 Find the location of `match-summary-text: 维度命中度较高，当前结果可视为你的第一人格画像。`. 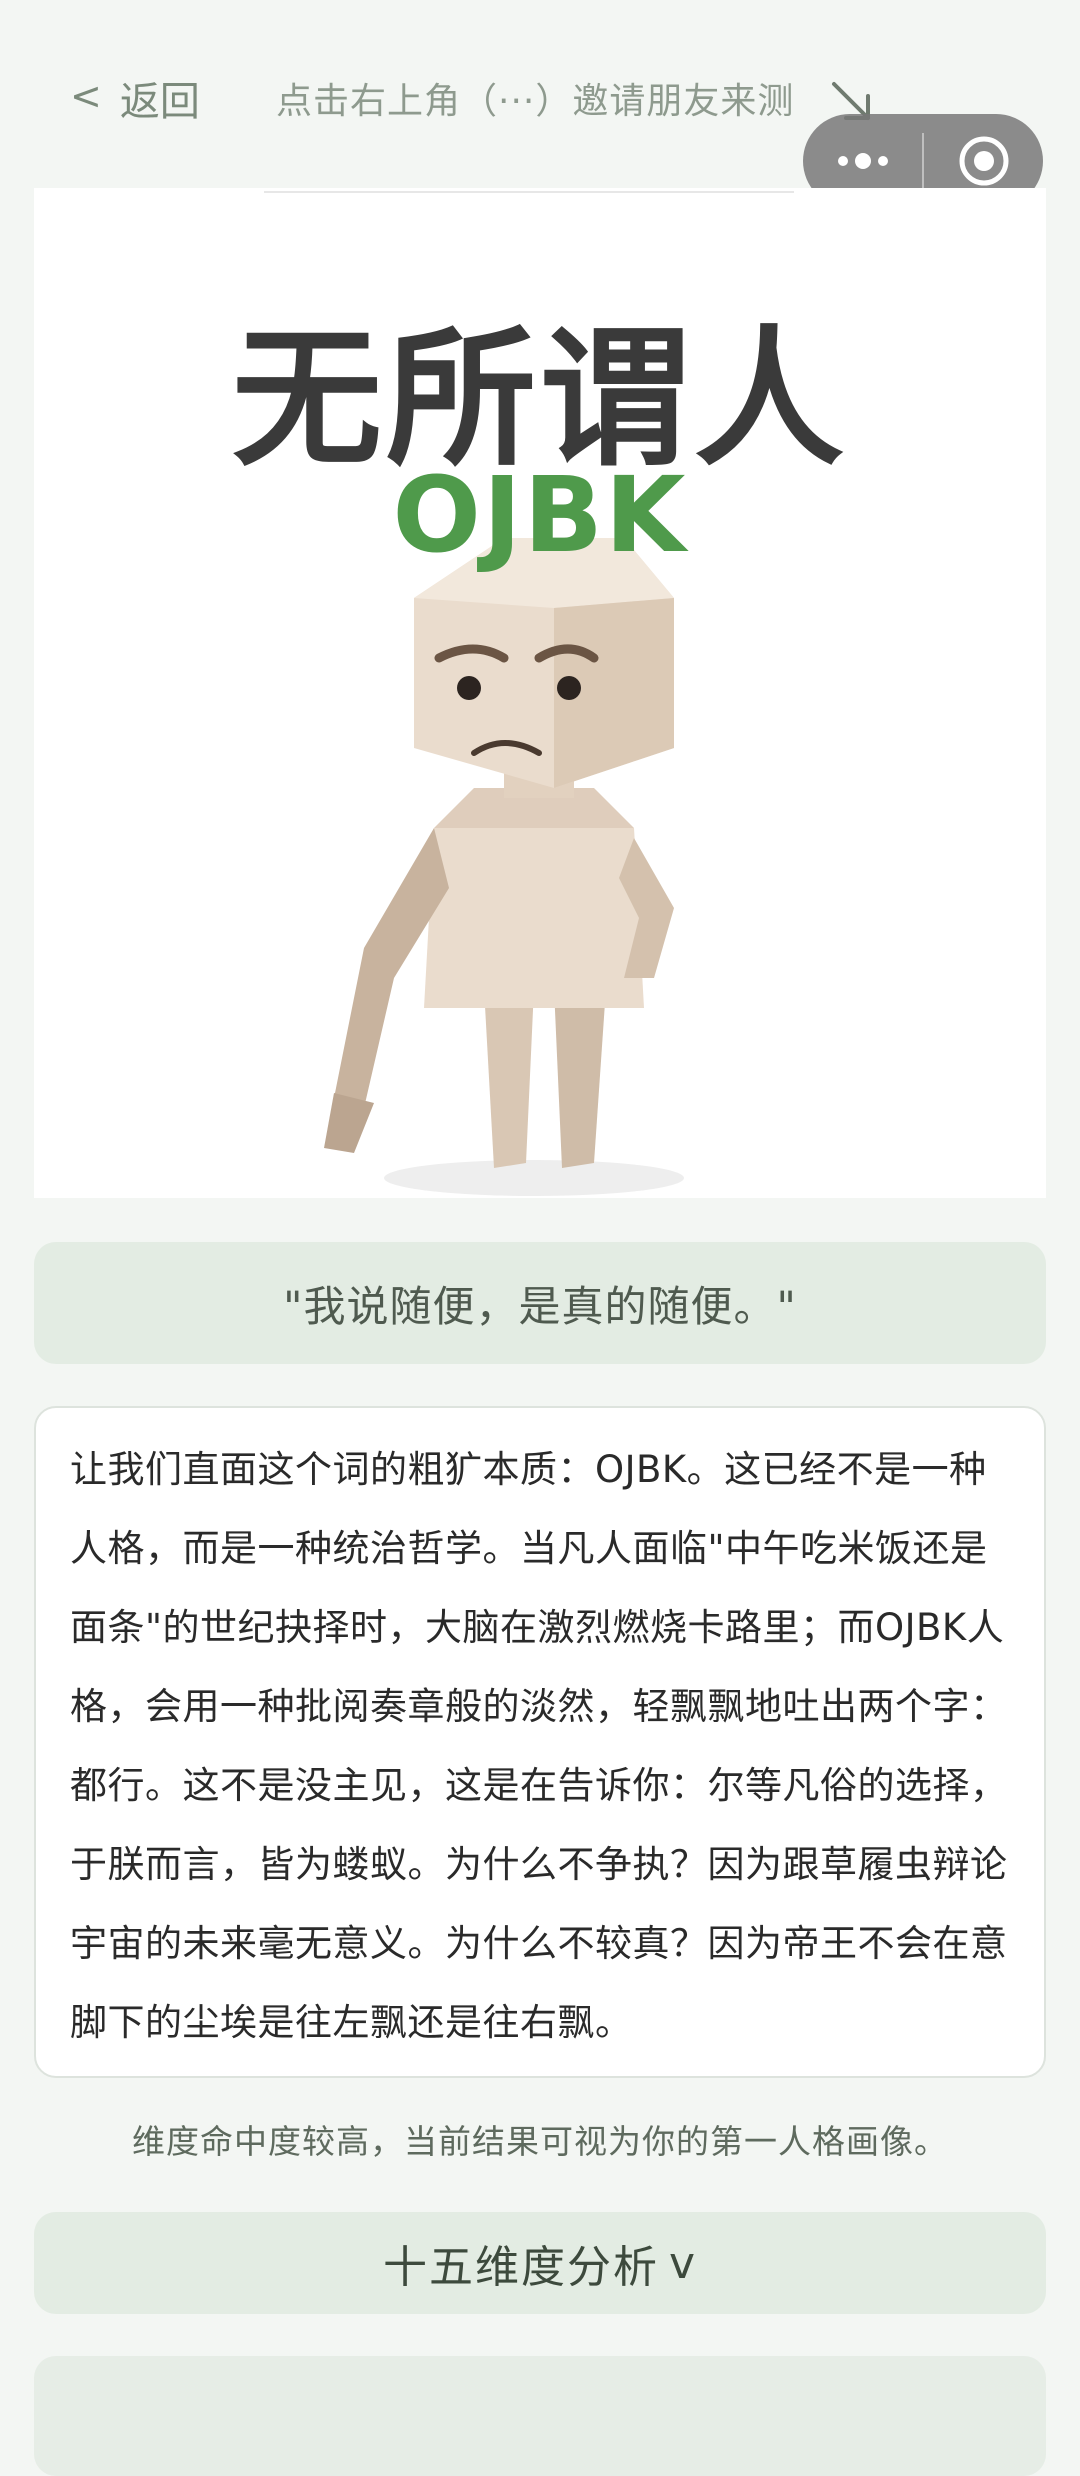

match-summary-text: 维度命中度较高，当前结果可视为你的第一人格画像。 is located at coordinates (540, 2141).